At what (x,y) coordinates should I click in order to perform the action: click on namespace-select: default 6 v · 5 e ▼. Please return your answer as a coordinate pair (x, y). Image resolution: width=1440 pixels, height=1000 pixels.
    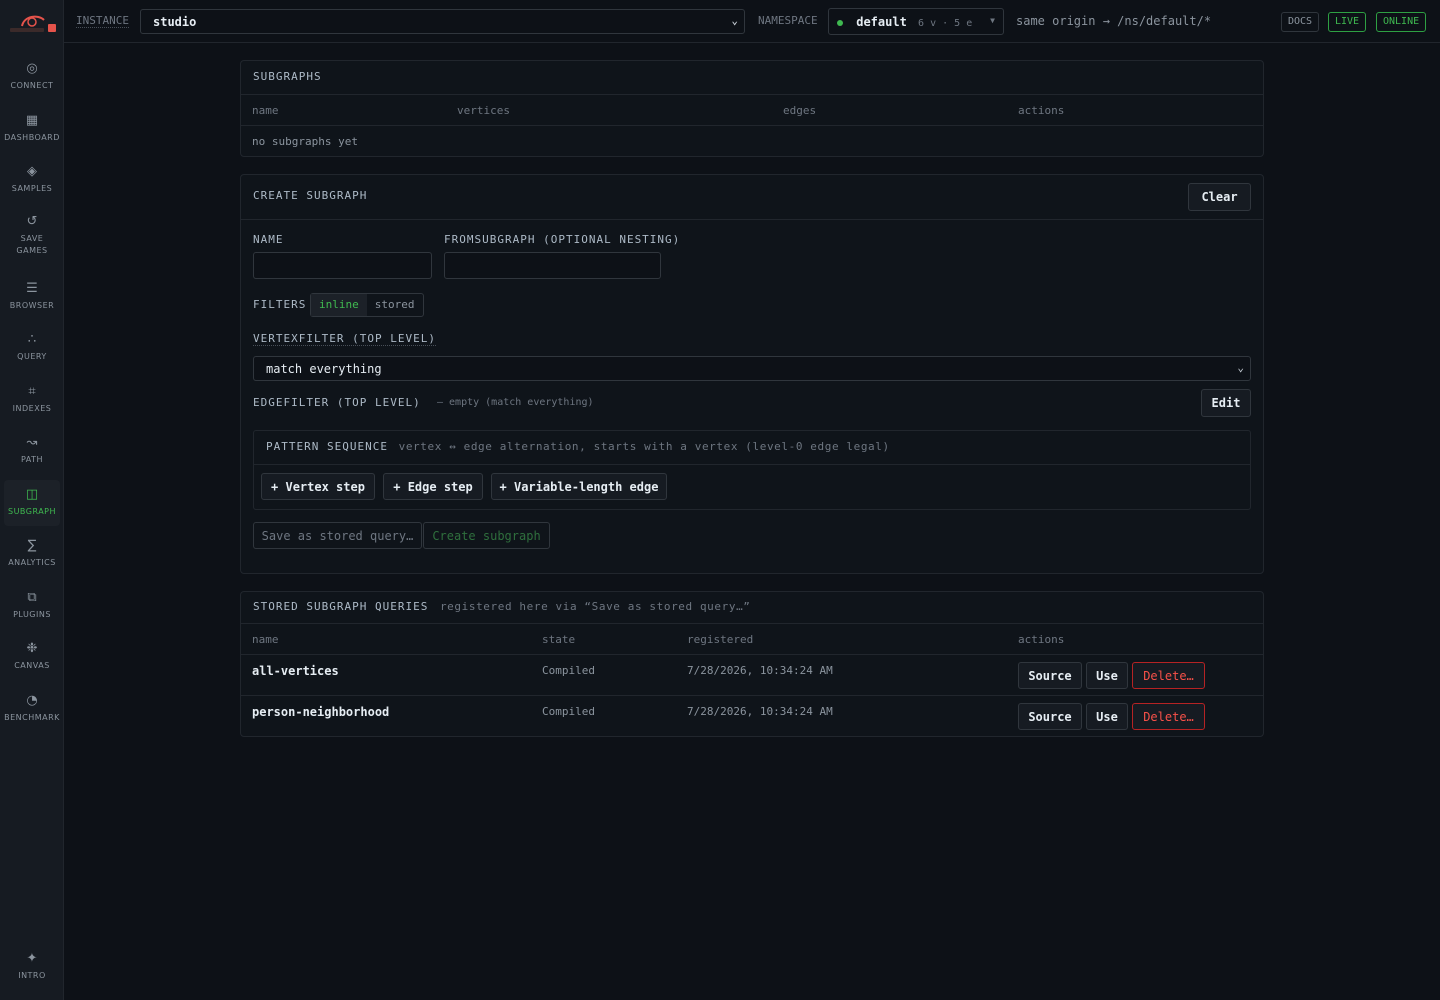
    Looking at the image, I should click on (916, 21).